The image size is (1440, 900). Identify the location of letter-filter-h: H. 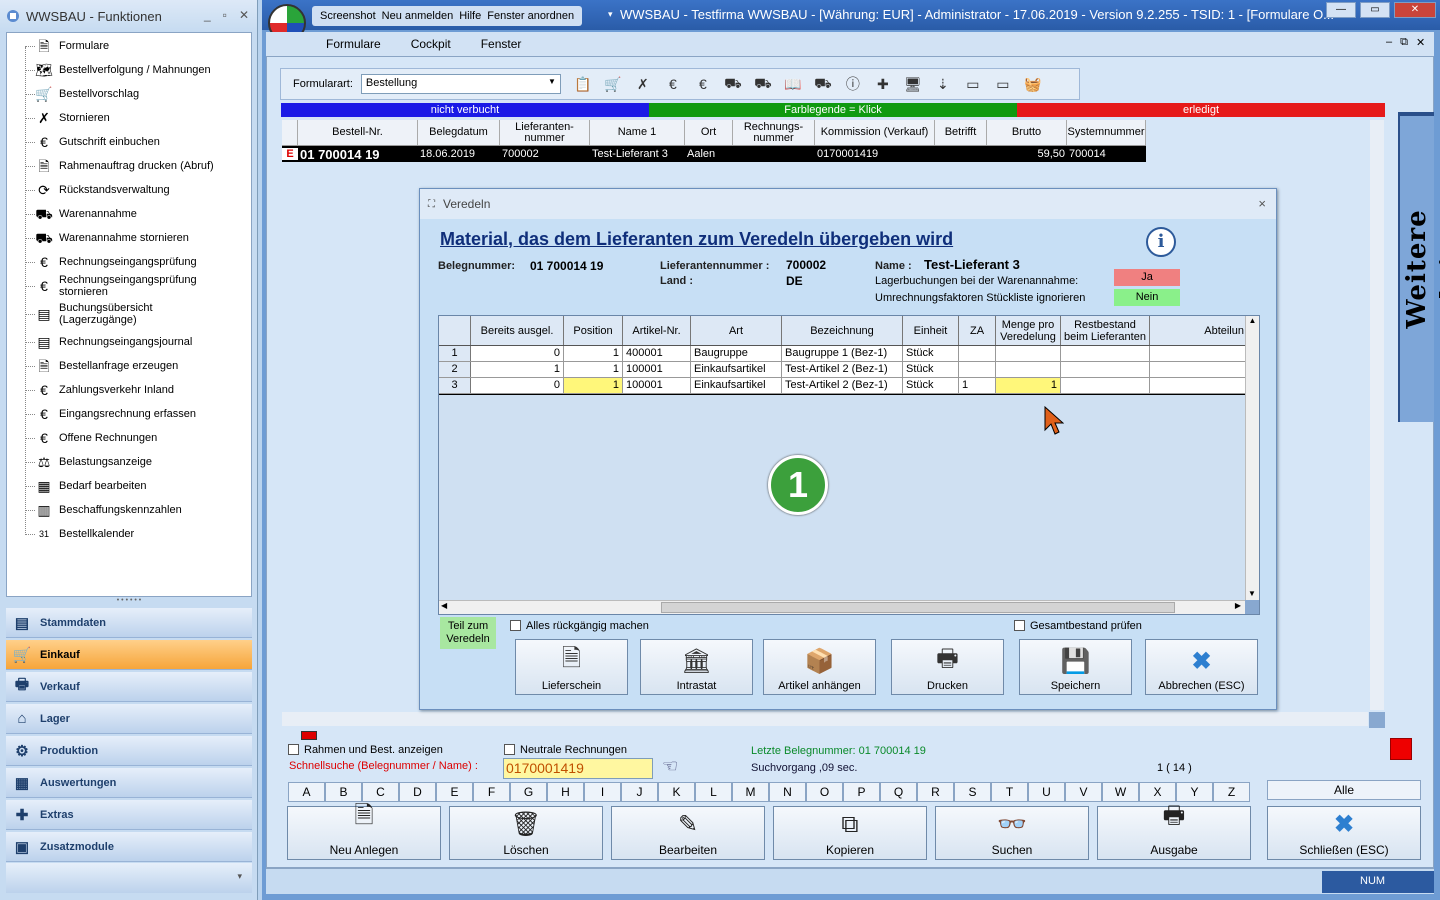
(565, 792).